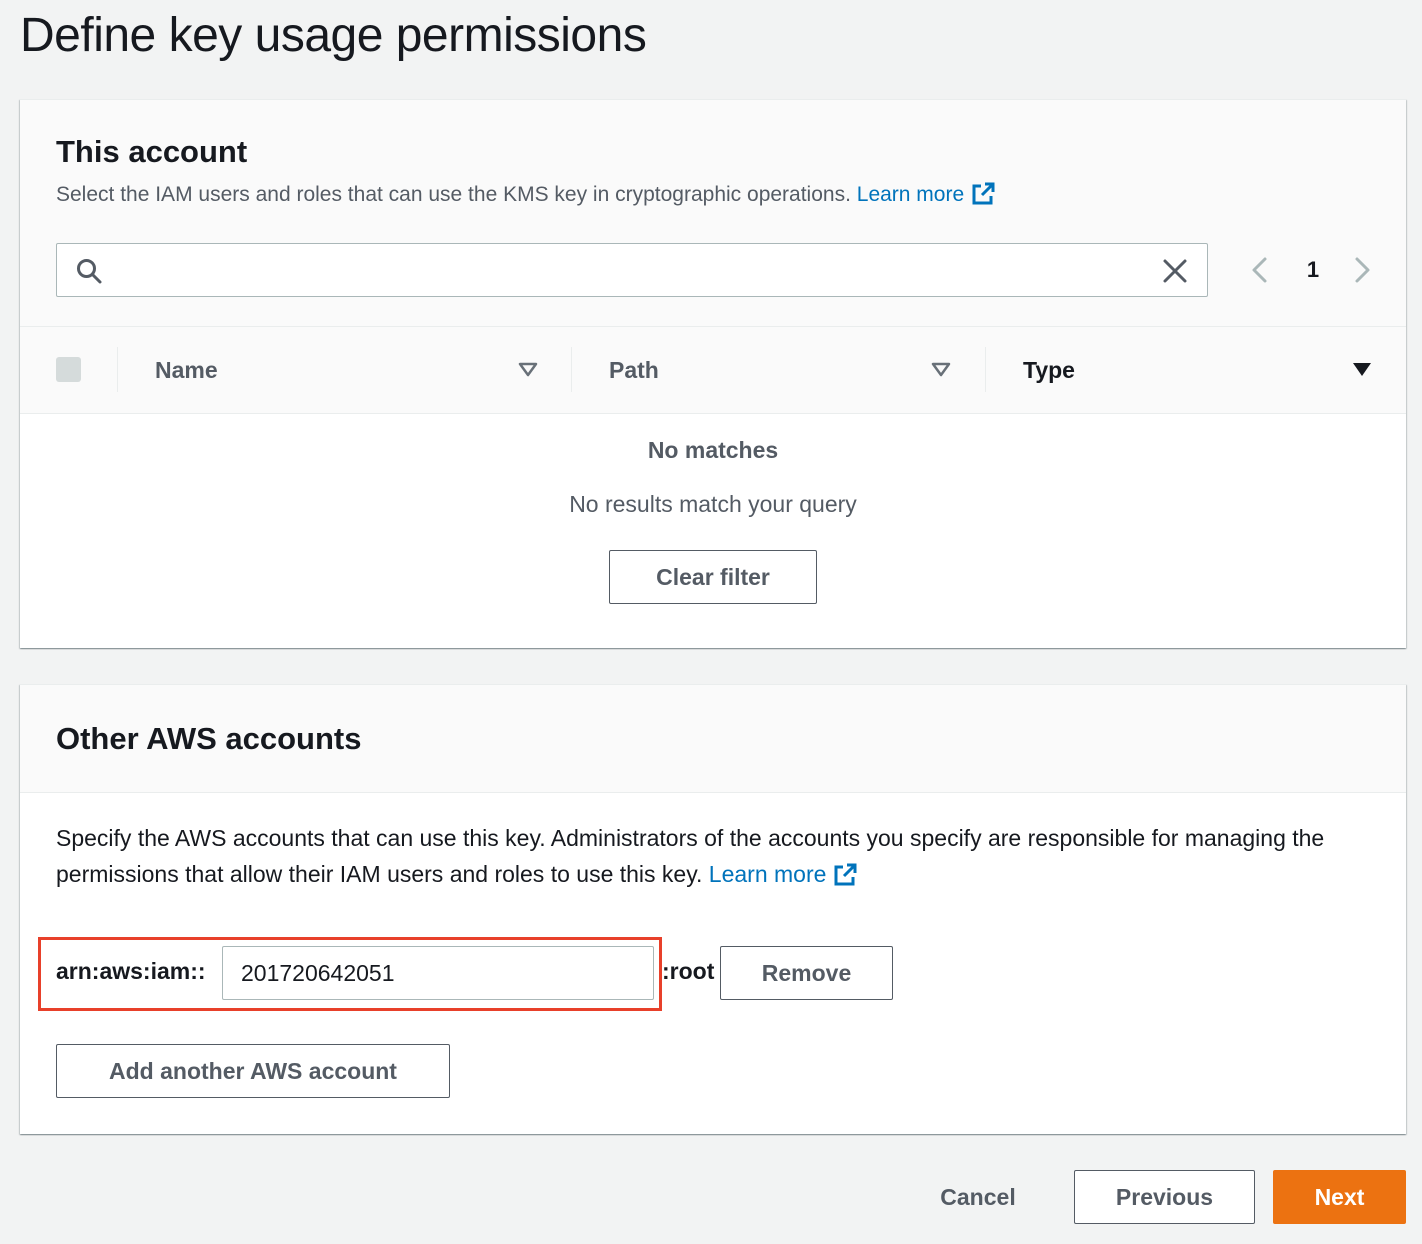  Describe the element at coordinates (634, 370) in the screenshot. I see `column-header-path: Path` at that location.